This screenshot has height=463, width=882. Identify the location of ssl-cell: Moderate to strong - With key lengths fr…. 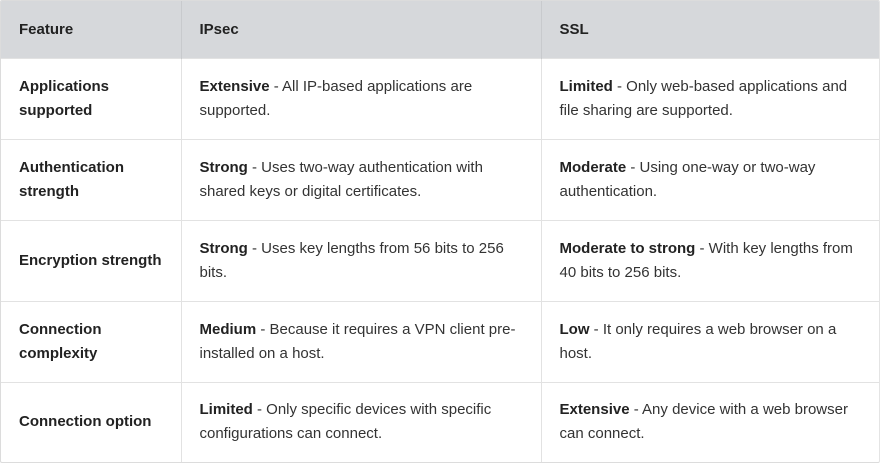
(710, 260).